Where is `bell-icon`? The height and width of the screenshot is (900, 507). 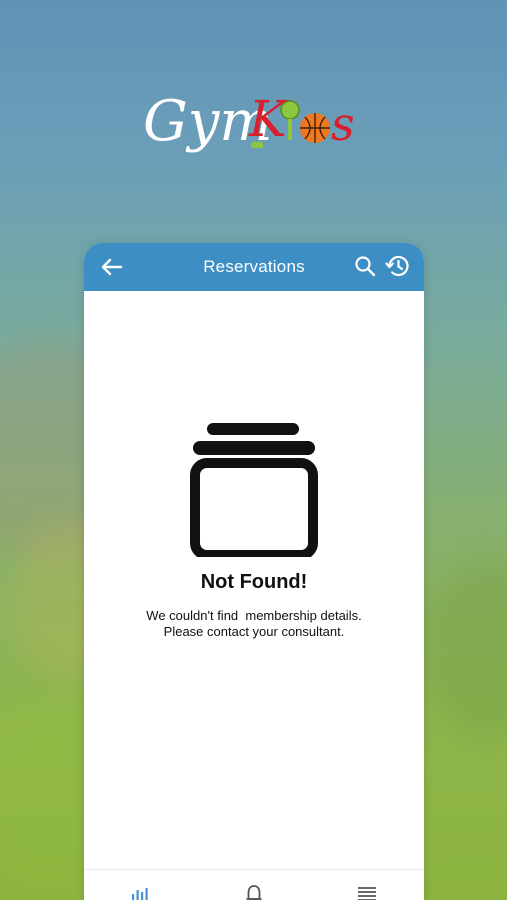 bell-icon is located at coordinates (254, 892).